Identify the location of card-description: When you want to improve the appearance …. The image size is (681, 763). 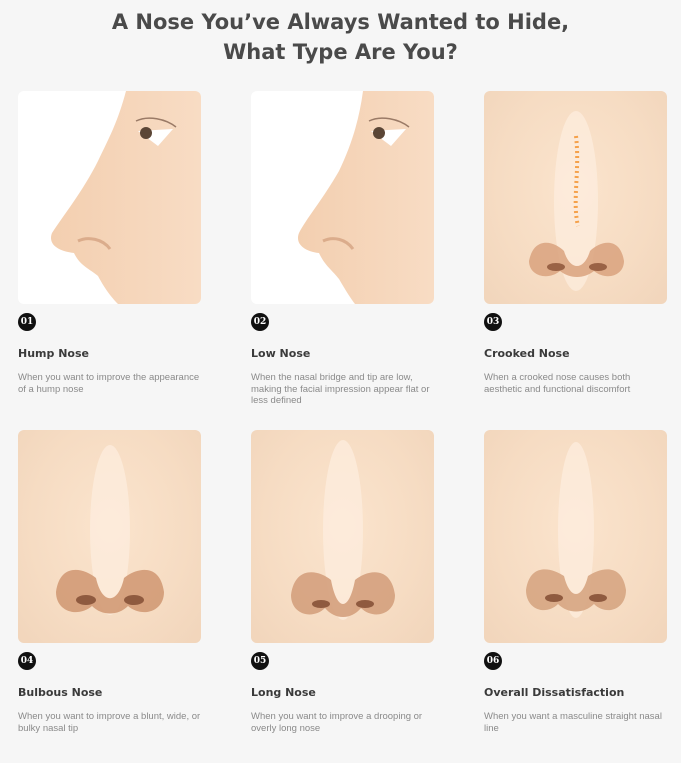
(109, 383).